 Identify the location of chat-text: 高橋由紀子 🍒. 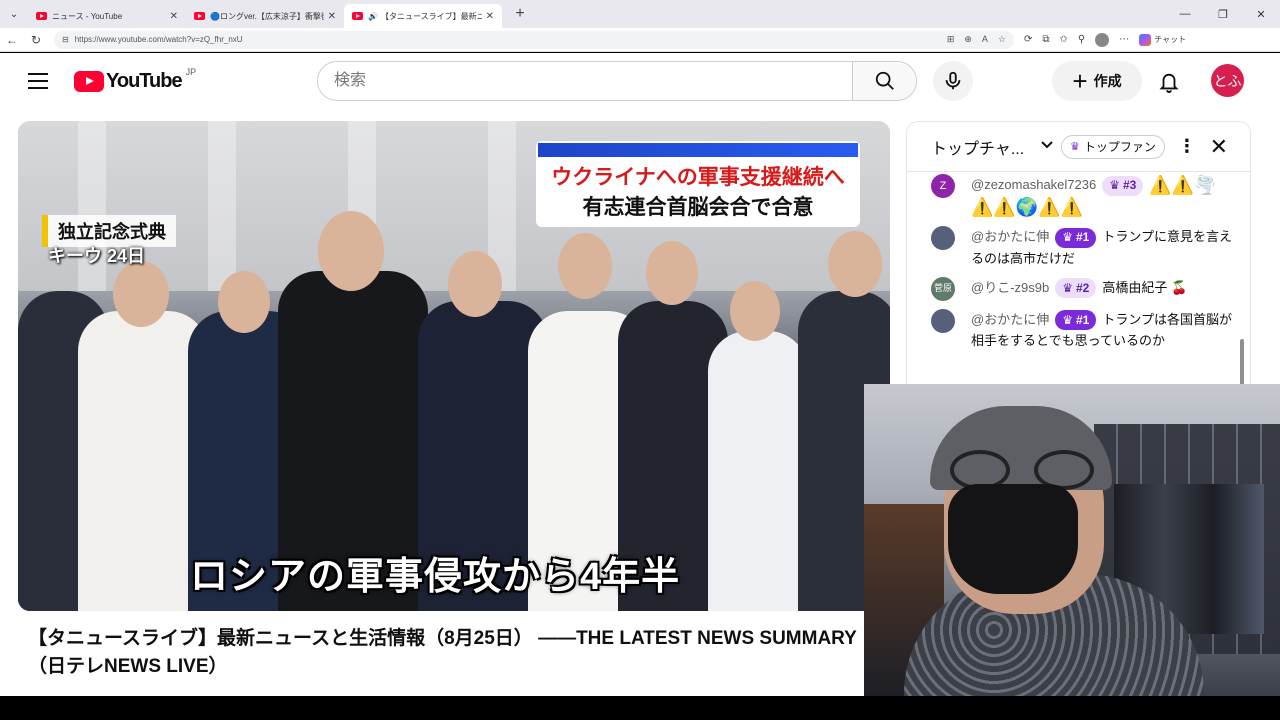
(1145, 287).